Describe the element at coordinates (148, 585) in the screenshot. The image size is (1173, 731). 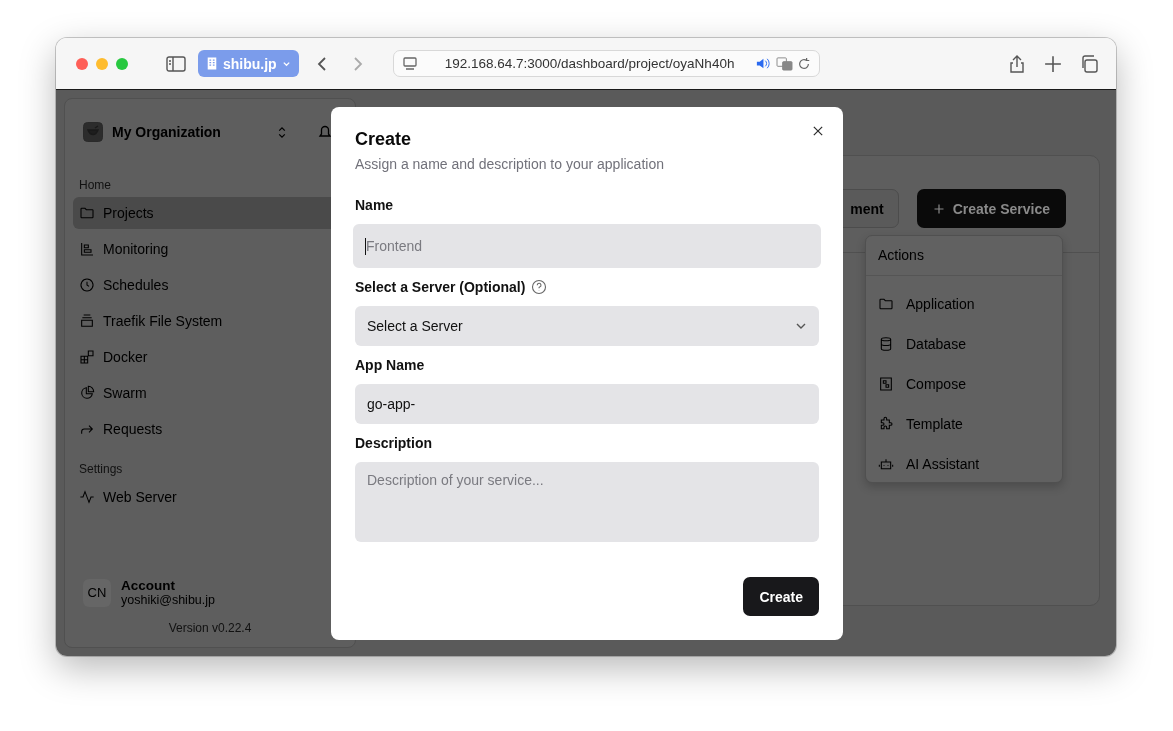
I see `account-name: Account` at that location.